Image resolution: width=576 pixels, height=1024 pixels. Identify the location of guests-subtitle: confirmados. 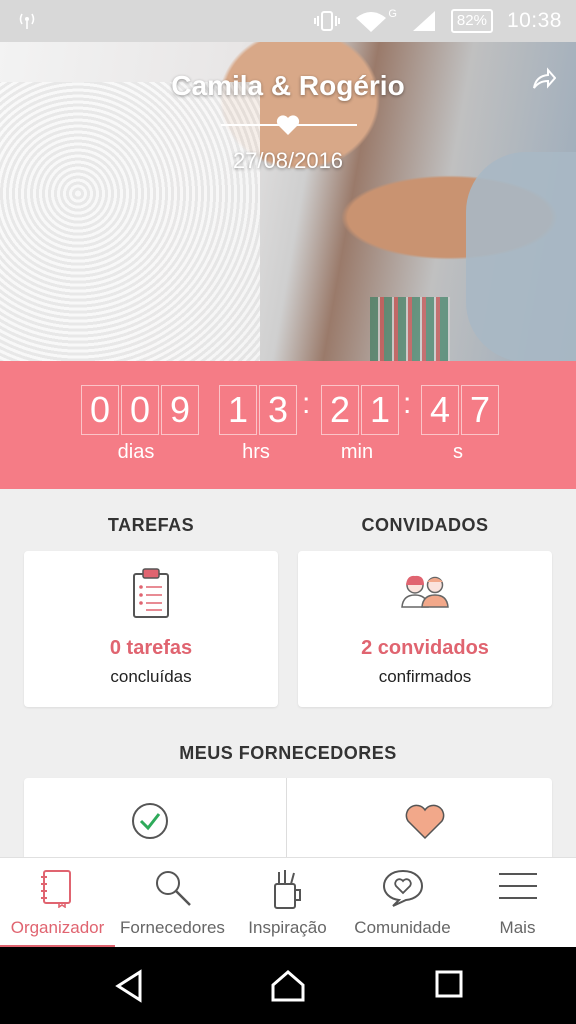
(425, 676).